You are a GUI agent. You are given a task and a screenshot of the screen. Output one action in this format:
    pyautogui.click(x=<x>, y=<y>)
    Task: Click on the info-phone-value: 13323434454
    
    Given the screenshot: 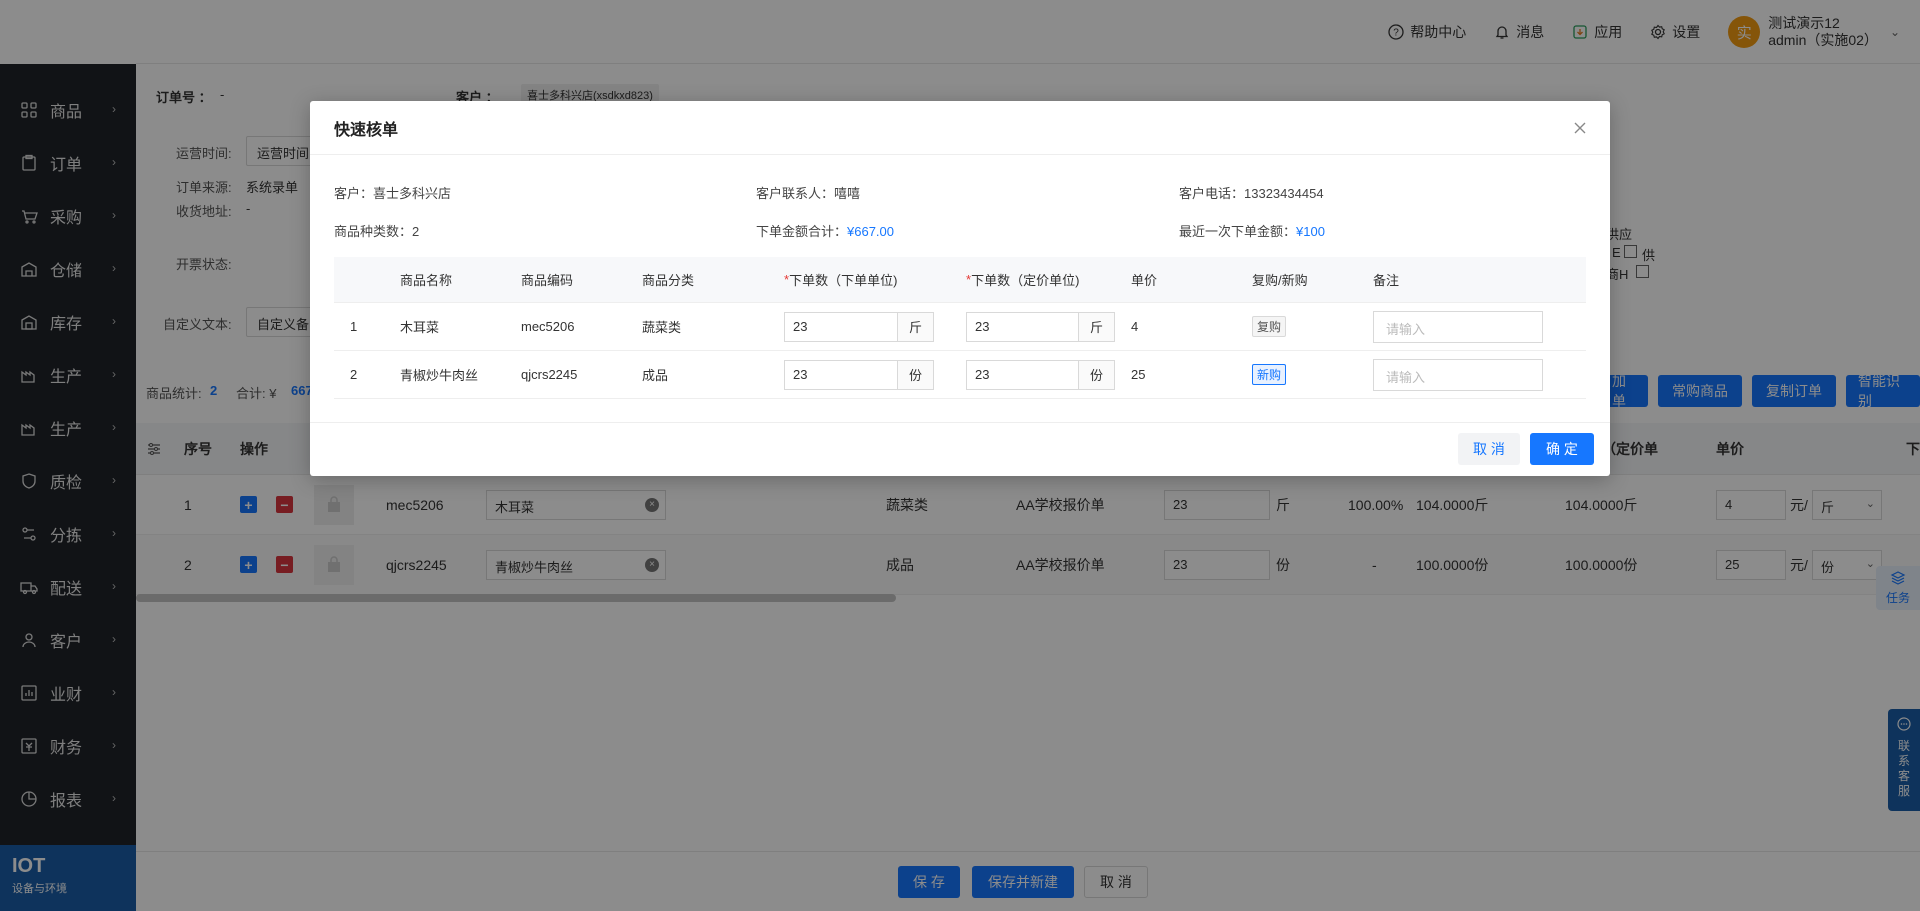 What is the action you would take?
    pyautogui.click(x=1284, y=193)
    